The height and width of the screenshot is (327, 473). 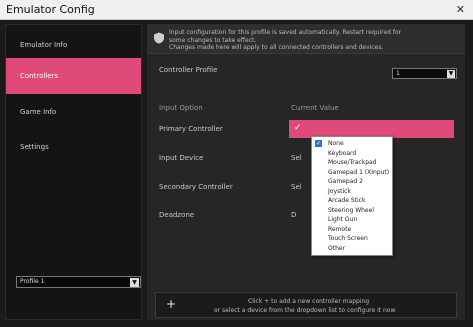 I want to click on dropdown-option-label: Joystick, so click(x=339, y=191).